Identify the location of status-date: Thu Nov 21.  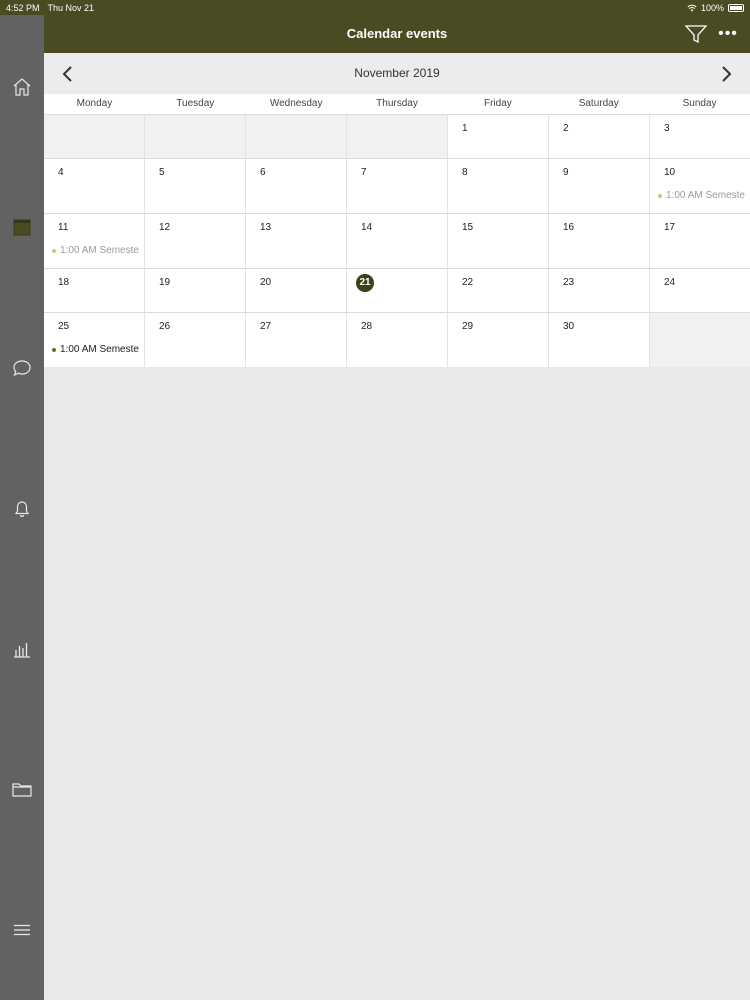
(71, 7).